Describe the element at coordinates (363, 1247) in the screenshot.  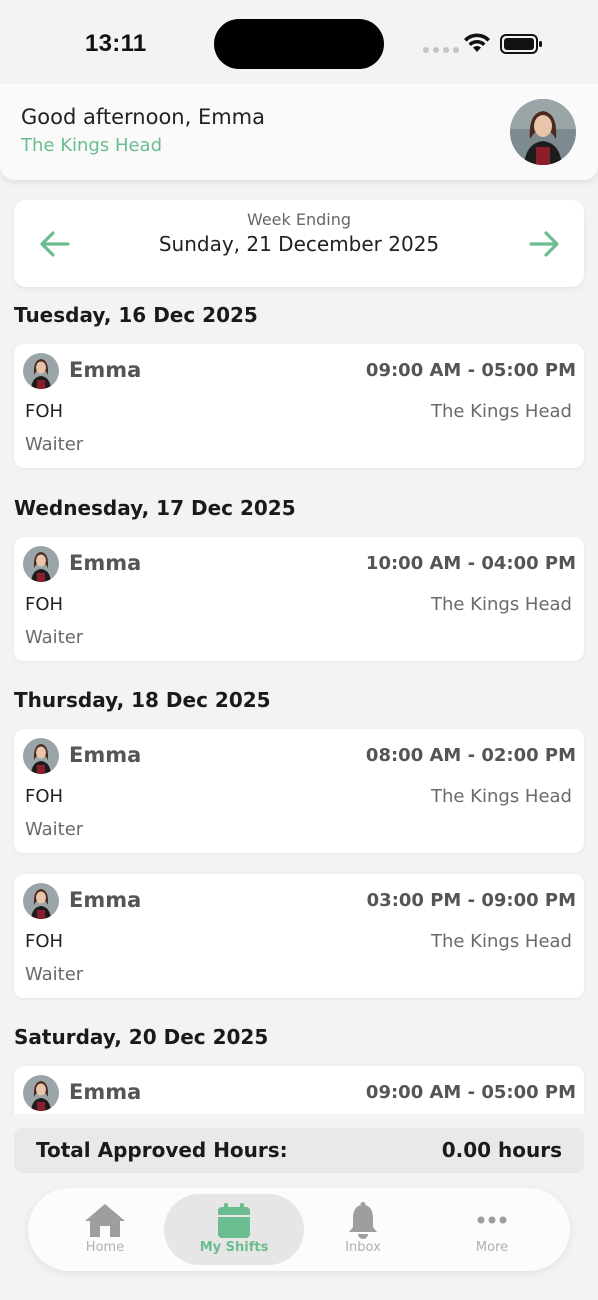
I see `tab-inbox-label: Inbox` at that location.